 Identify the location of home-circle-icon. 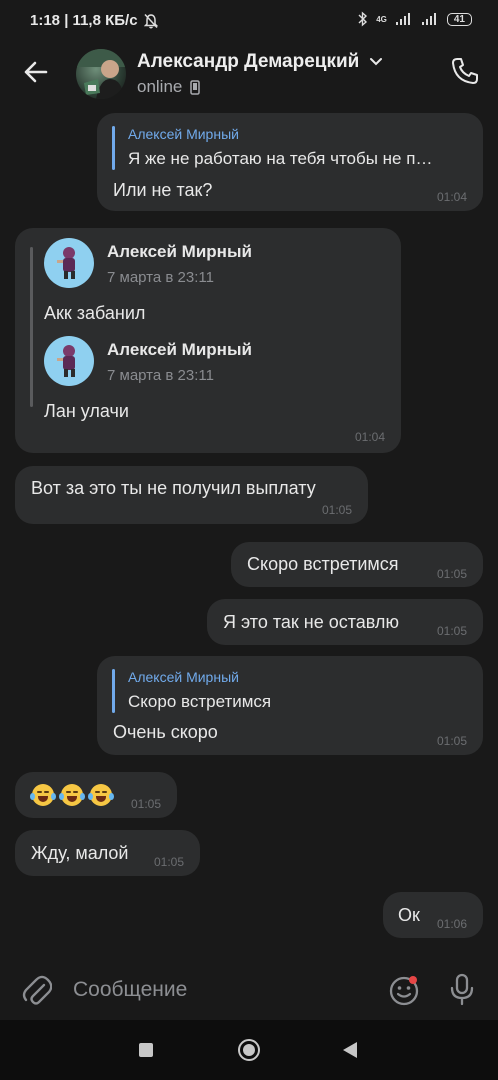
(249, 1050).